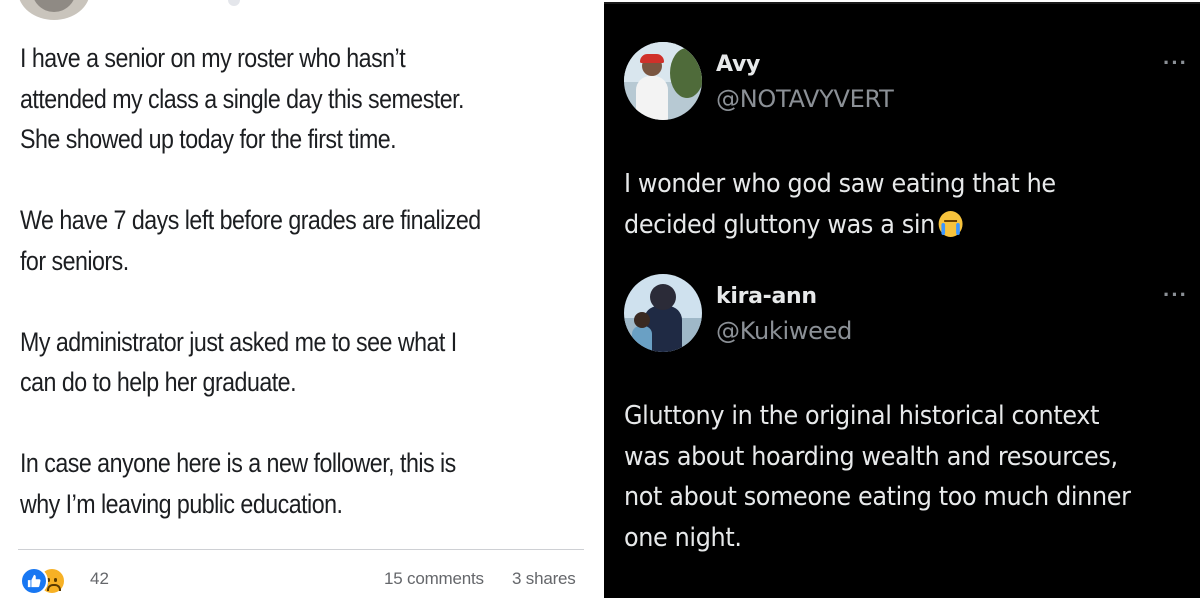 The width and height of the screenshot is (1200, 600). Describe the element at coordinates (766, 296) in the screenshot. I see `tweet-author-name: kira-ann` at that location.